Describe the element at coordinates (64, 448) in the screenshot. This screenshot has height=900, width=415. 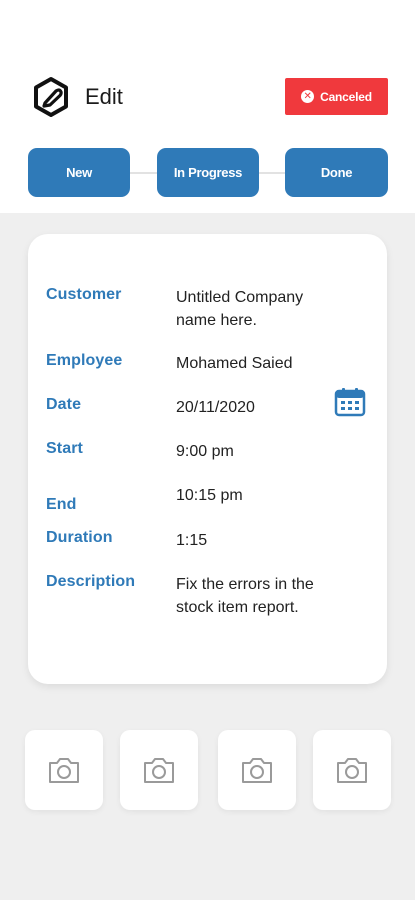
I see `start-label: Start` at that location.